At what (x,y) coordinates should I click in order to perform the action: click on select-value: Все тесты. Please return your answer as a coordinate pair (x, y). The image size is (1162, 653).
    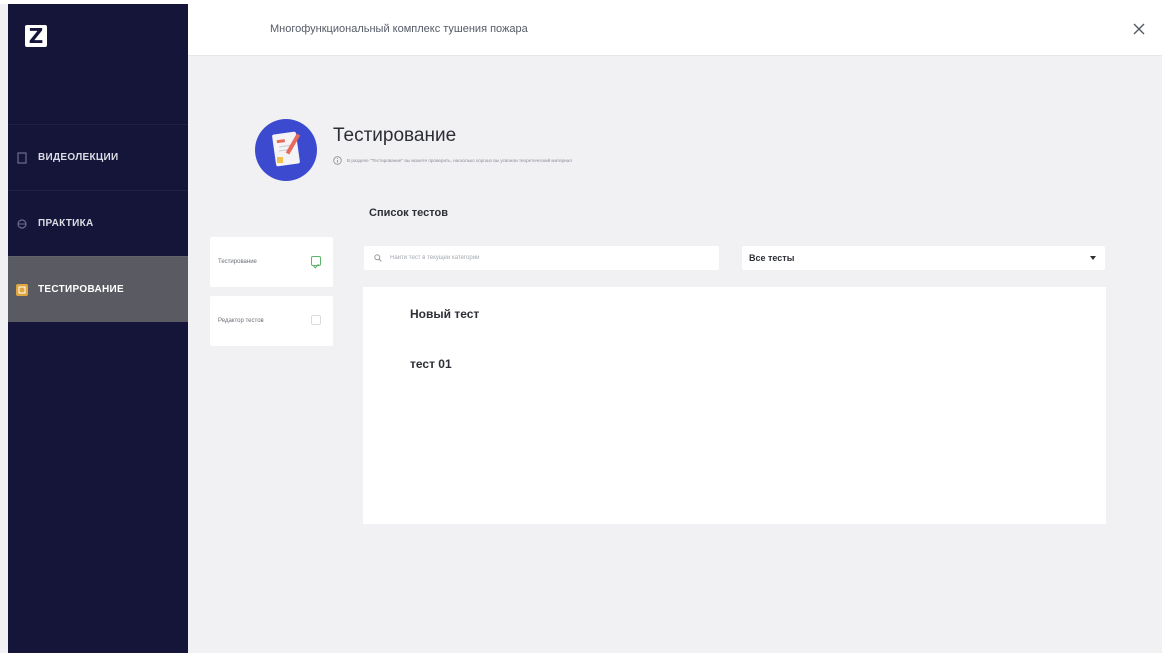
    Looking at the image, I should click on (772, 258).